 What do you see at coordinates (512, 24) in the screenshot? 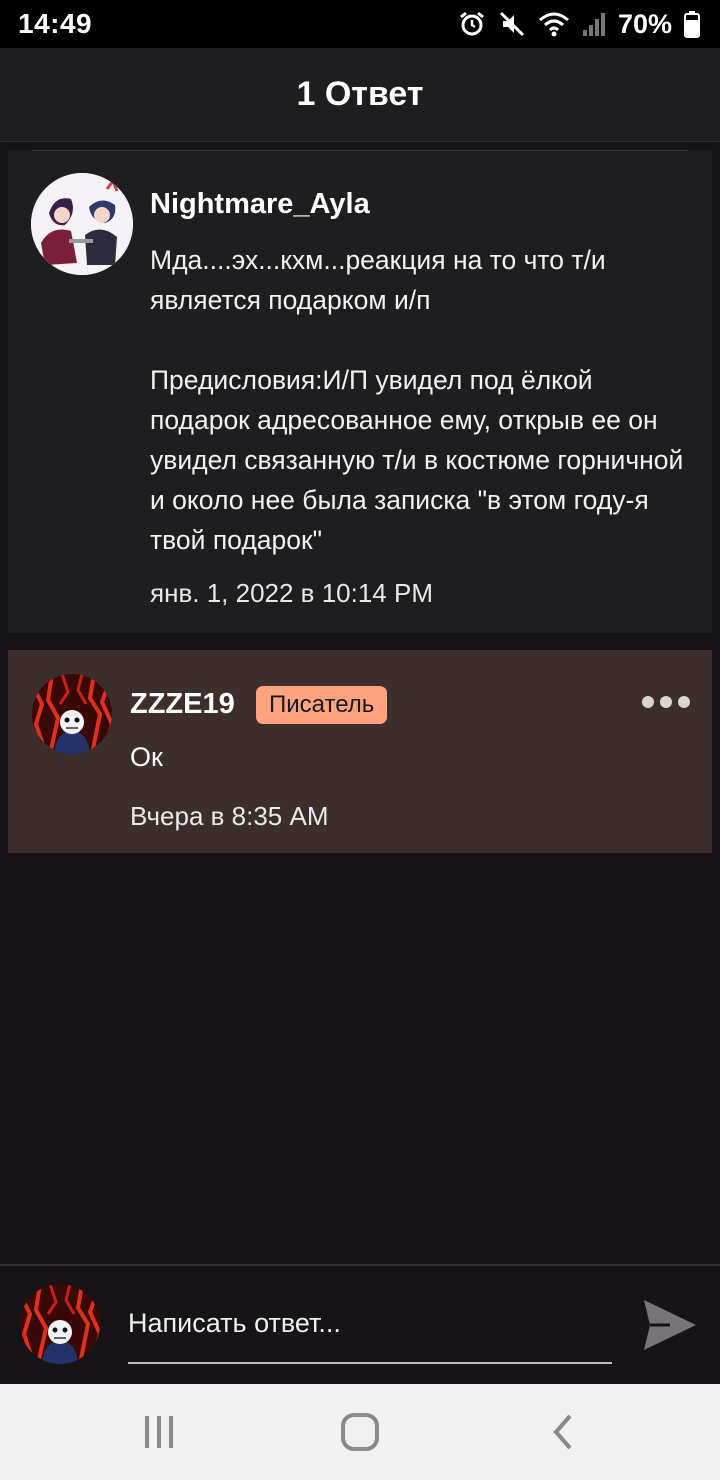
I see `mute-icon` at bounding box center [512, 24].